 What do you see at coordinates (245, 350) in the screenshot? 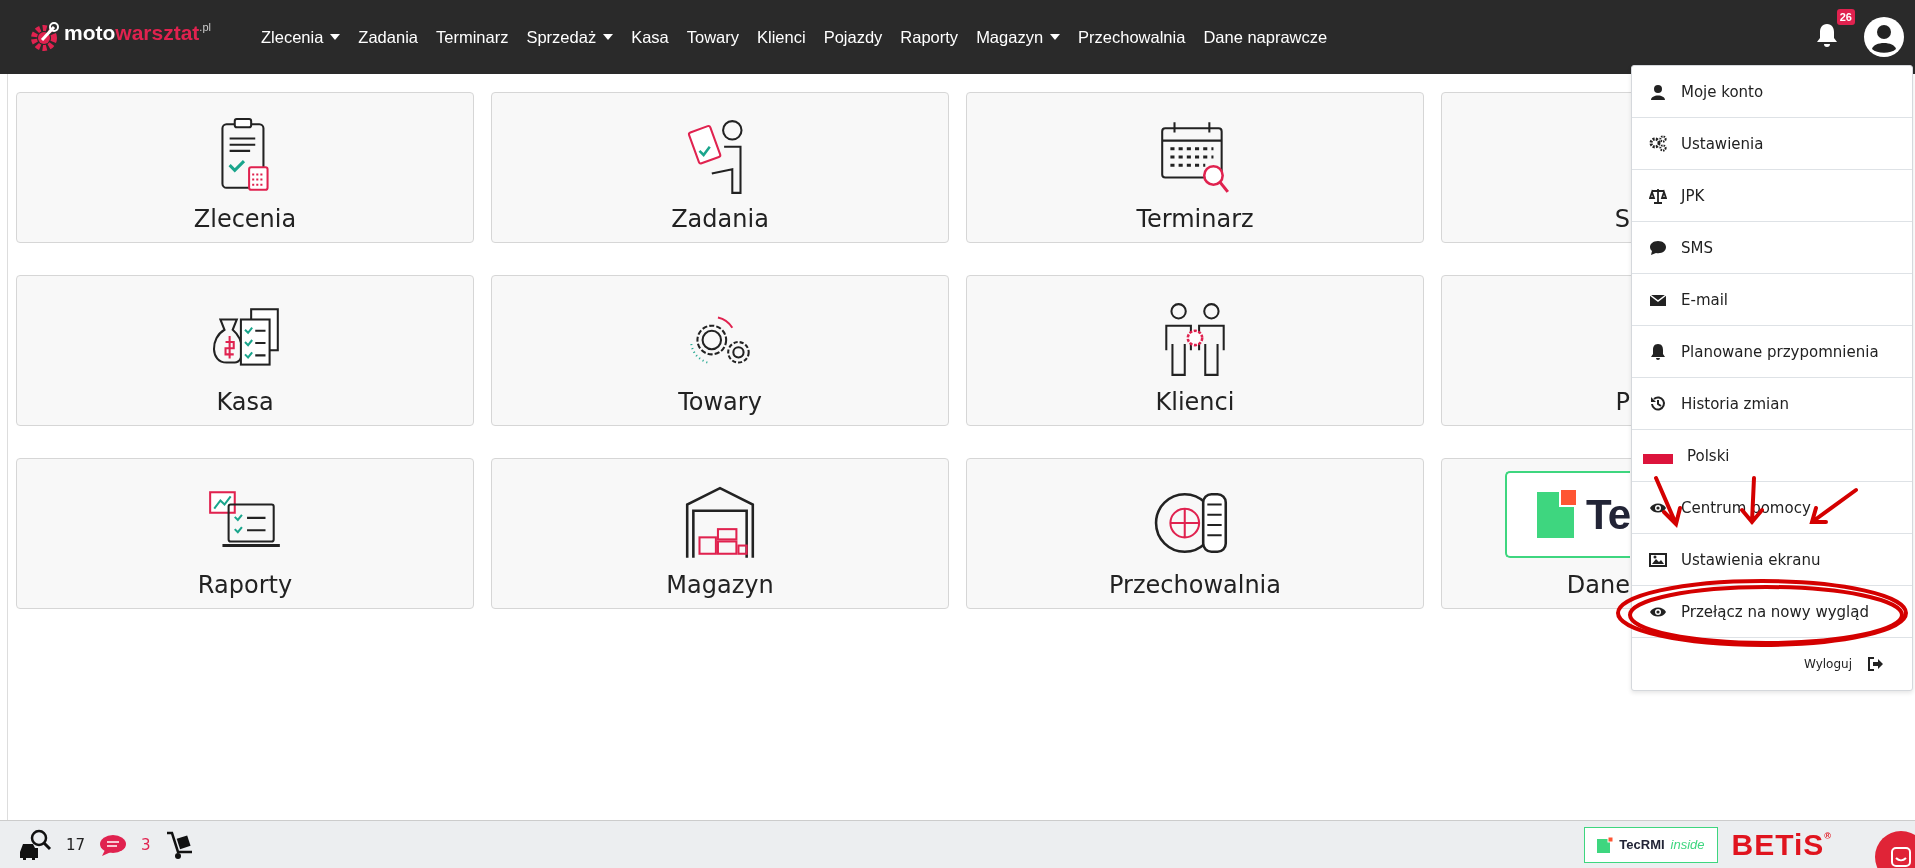
I see `module-tile: Kasa` at bounding box center [245, 350].